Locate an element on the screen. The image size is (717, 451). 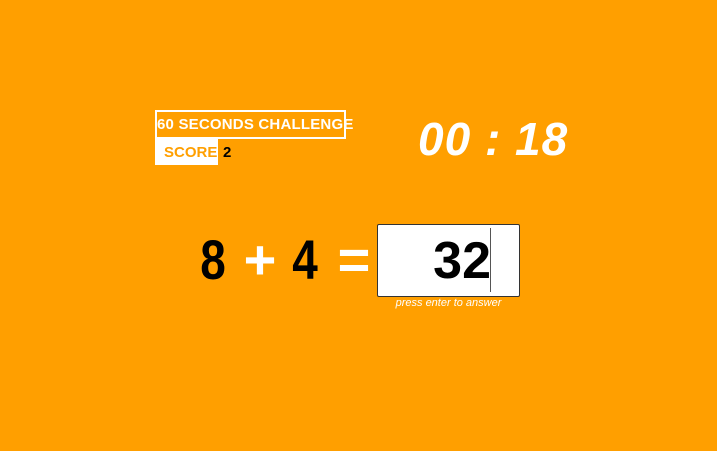
operator-sign: + is located at coordinates (260, 259).